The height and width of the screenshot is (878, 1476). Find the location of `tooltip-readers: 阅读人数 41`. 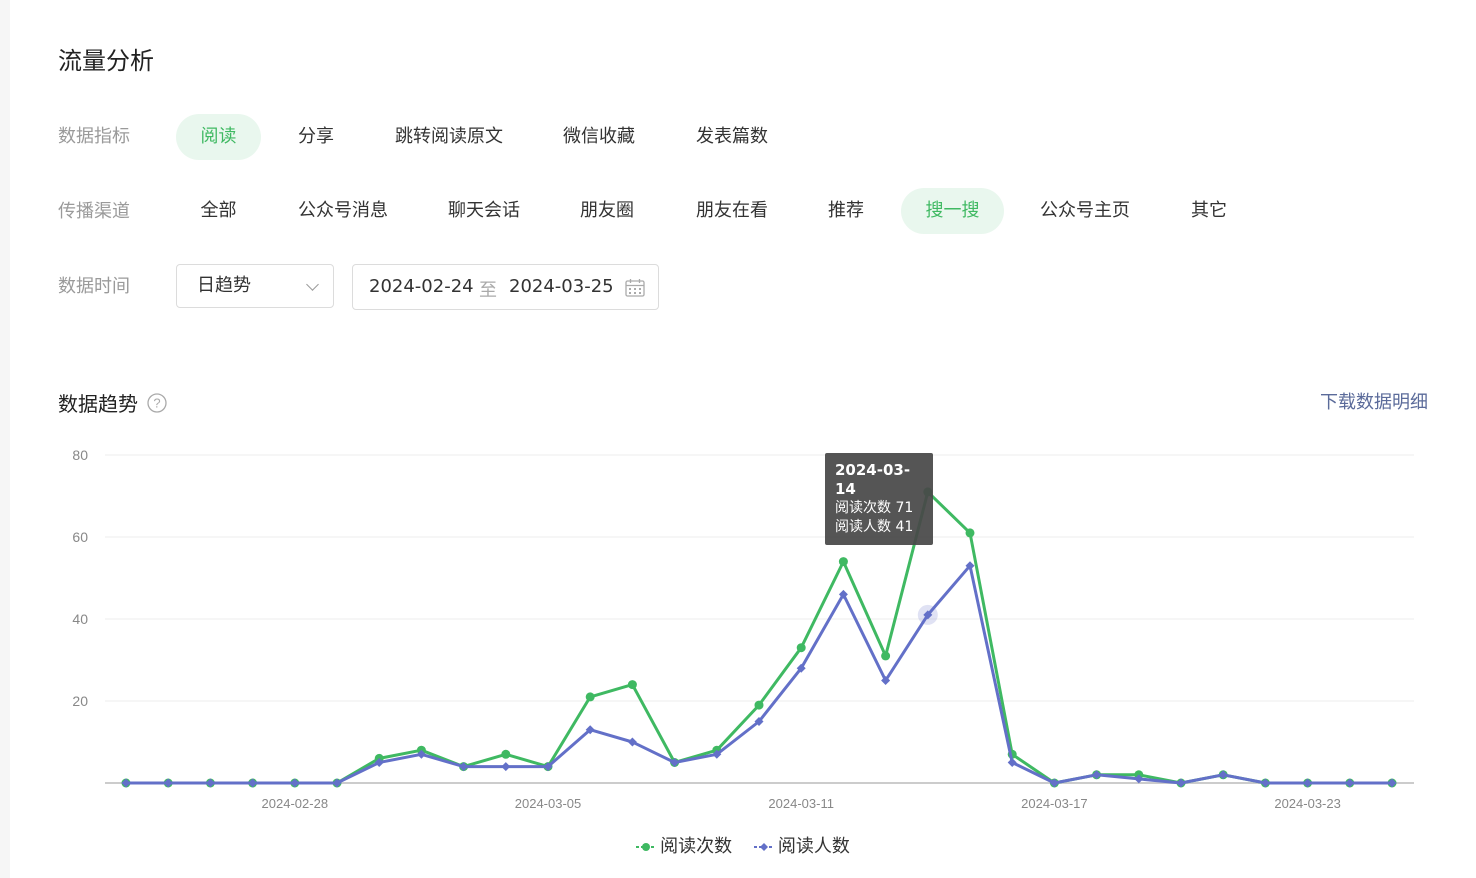

tooltip-readers: 阅读人数 41 is located at coordinates (874, 527).